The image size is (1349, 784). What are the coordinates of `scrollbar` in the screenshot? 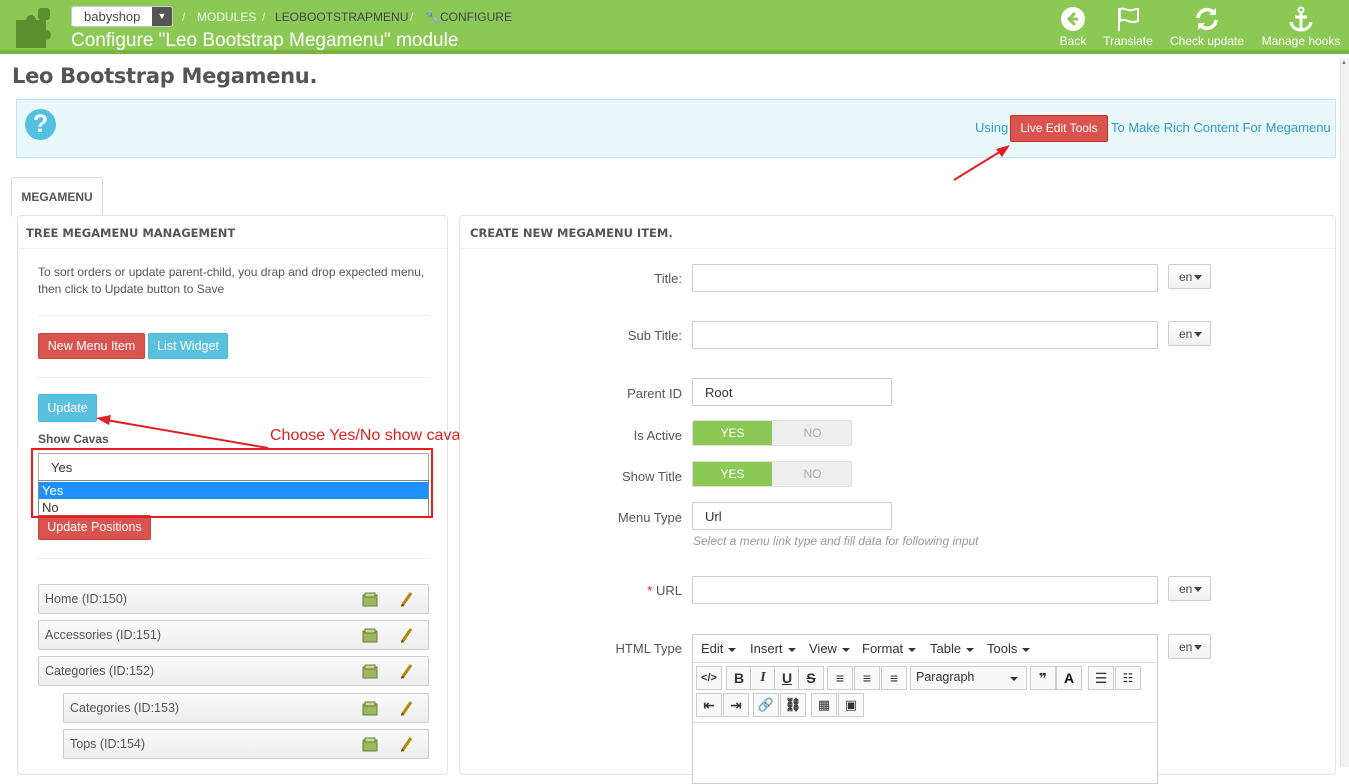 It's located at (1344, 412).